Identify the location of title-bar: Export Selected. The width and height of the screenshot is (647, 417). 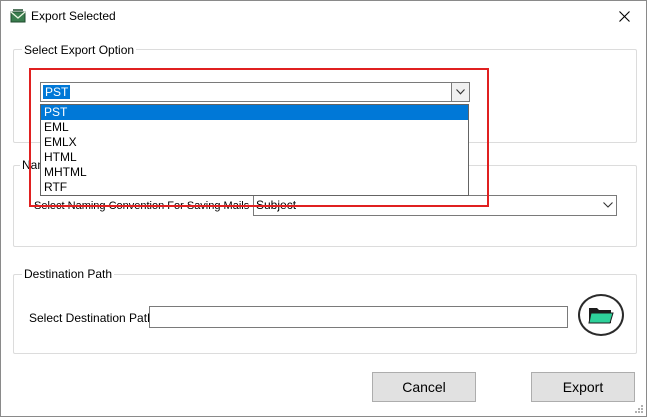
(323, 16).